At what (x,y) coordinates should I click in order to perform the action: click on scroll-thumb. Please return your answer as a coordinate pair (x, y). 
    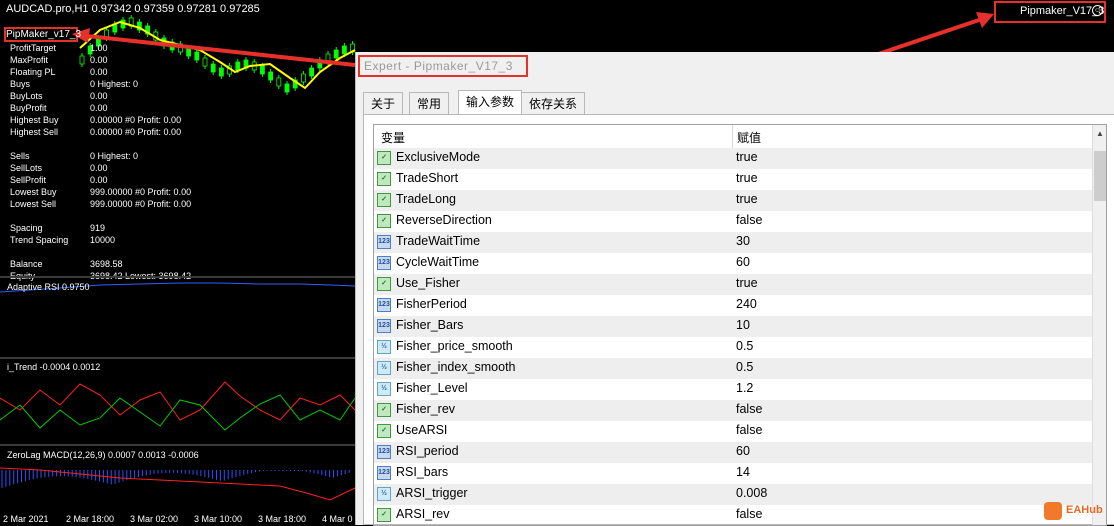
    Looking at the image, I should click on (1100, 176).